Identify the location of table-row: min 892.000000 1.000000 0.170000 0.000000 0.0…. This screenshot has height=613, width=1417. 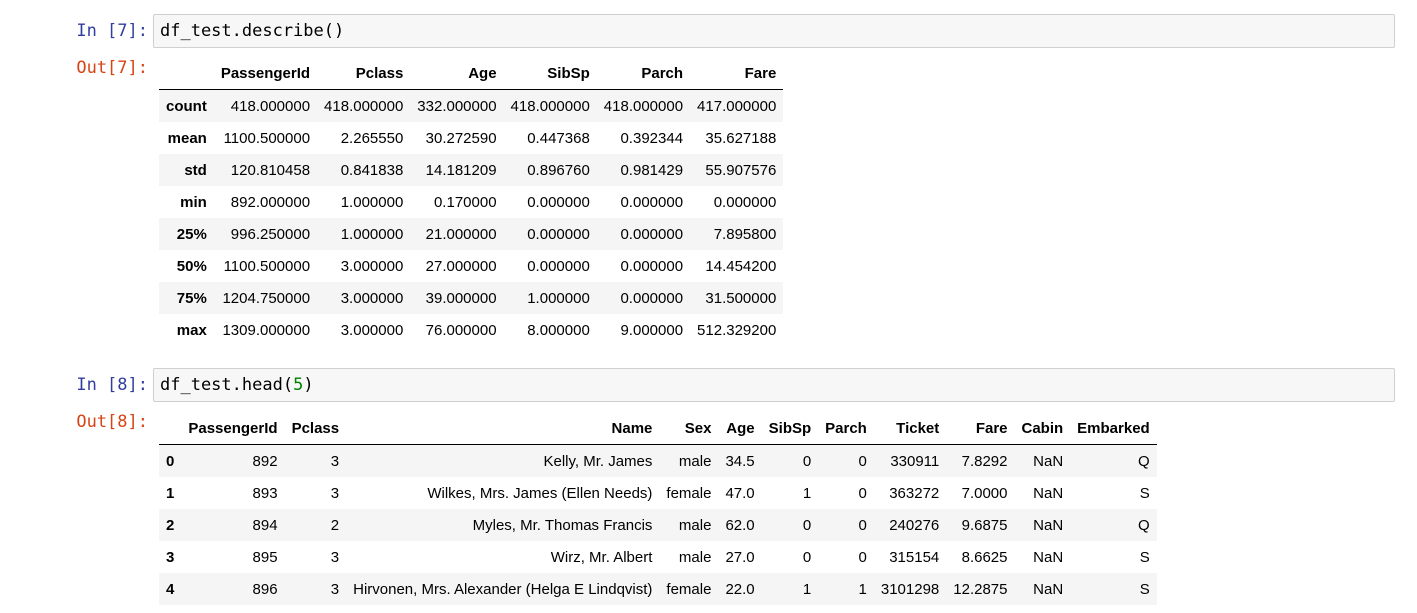
(471, 202).